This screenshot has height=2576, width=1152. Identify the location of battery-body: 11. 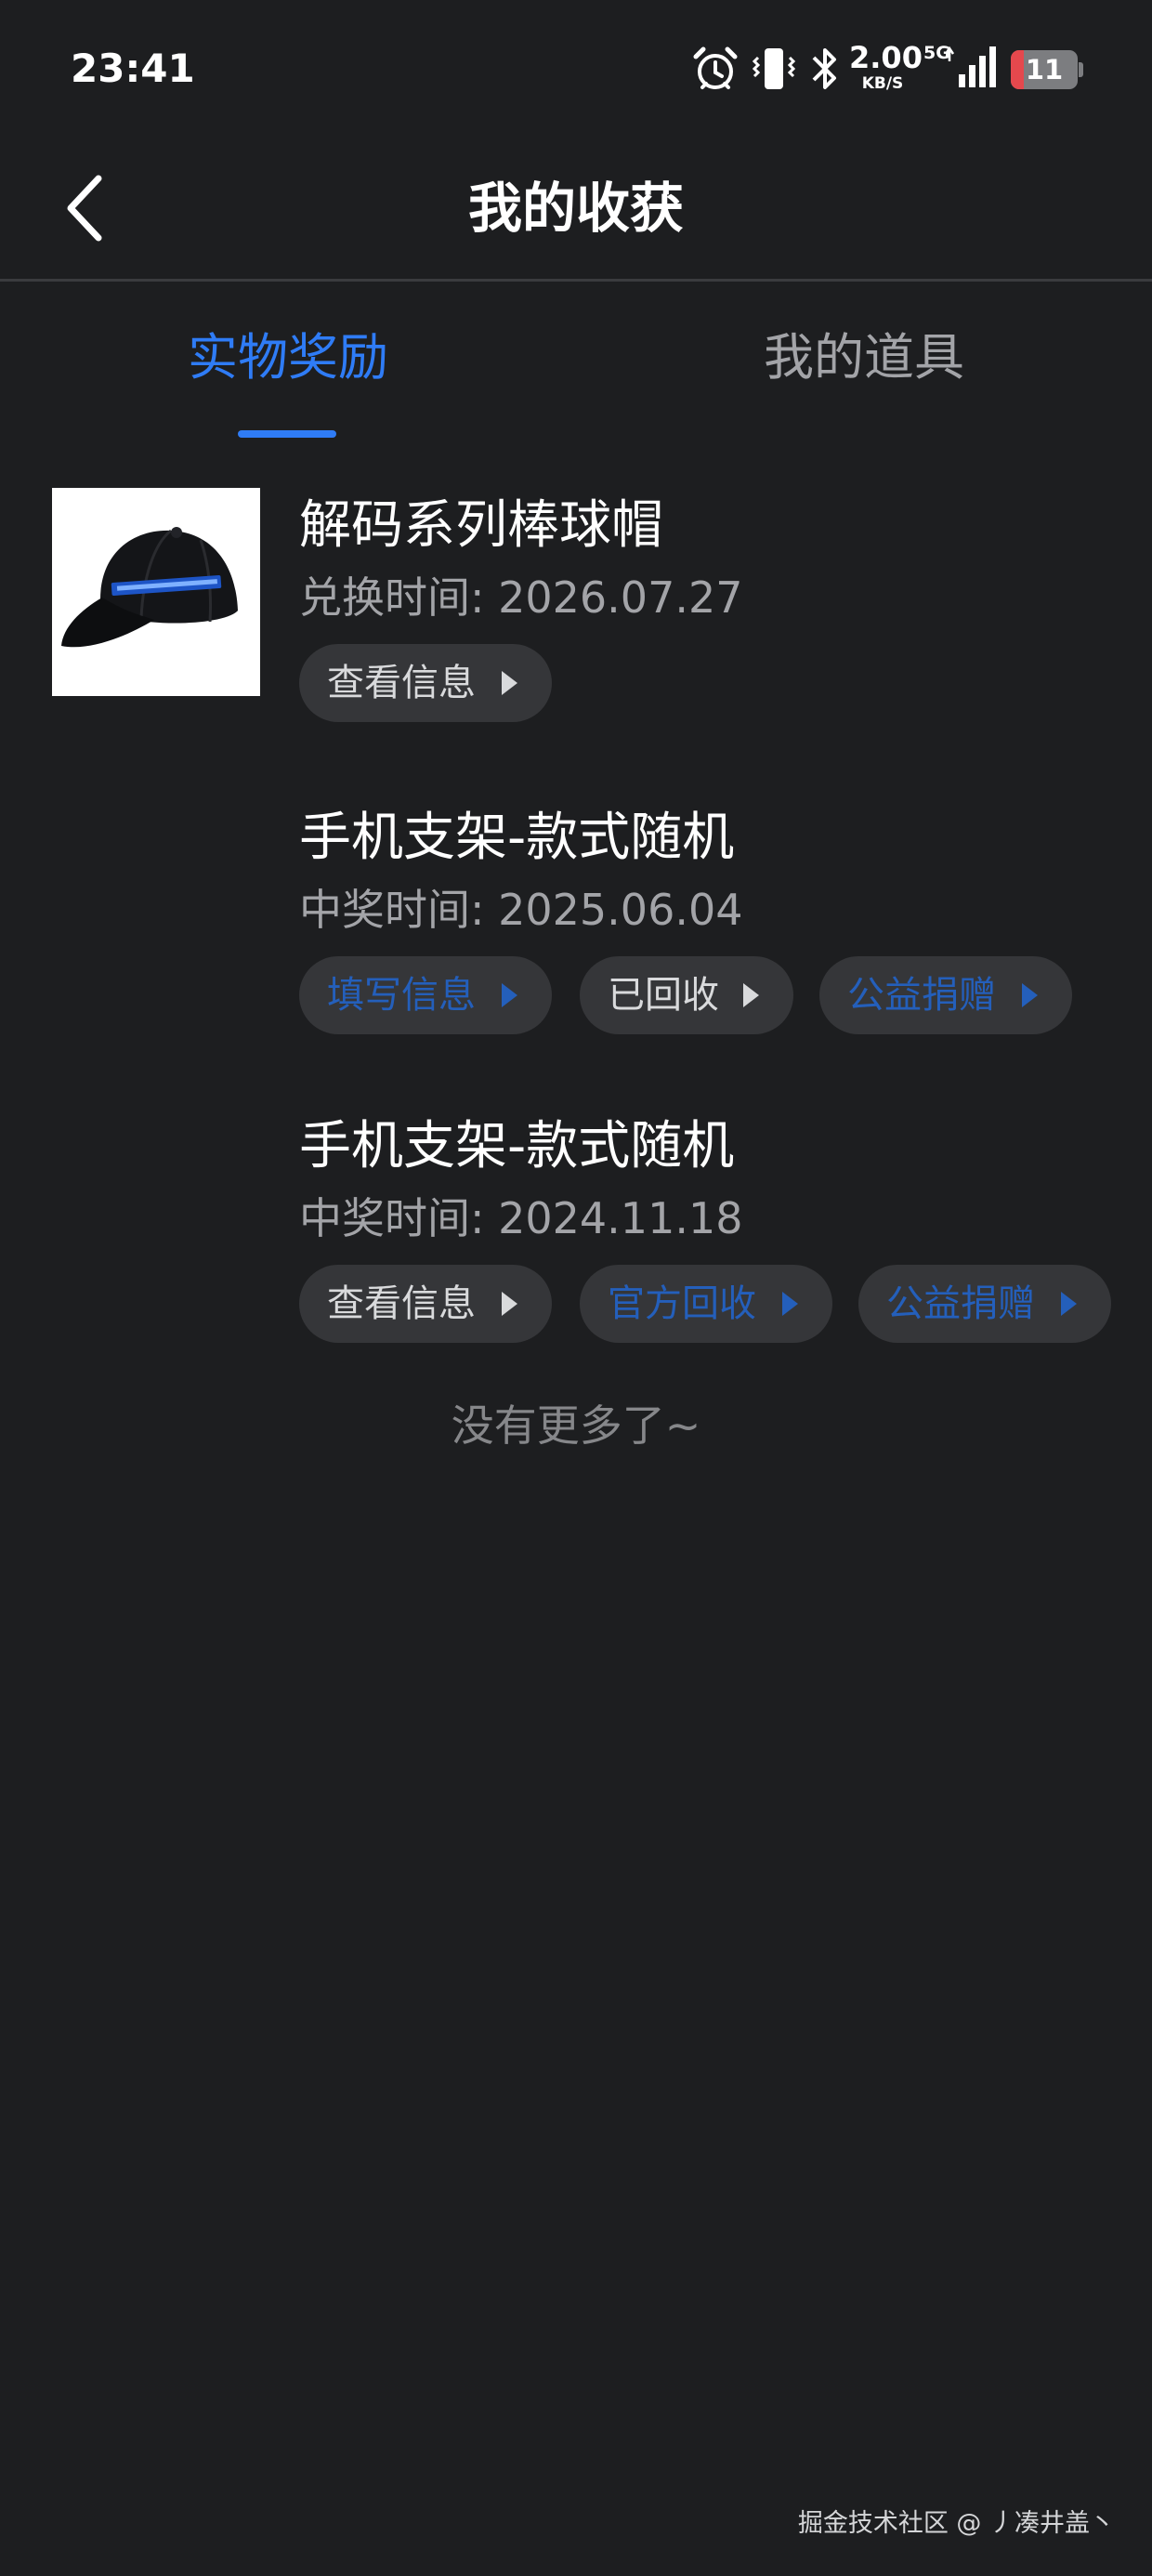
(1044, 69).